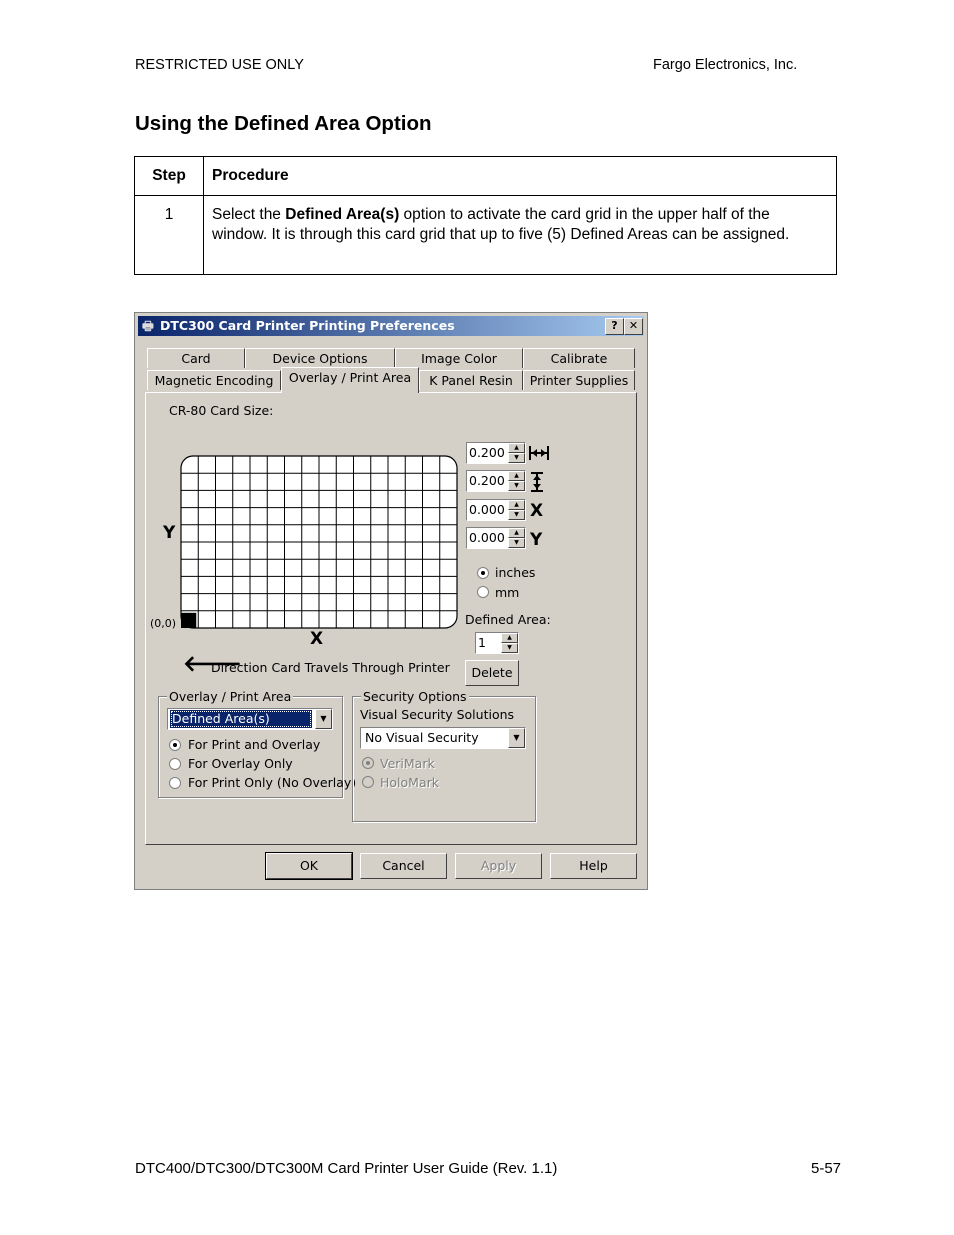 The height and width of the screenshot is (1235, 954). Describe the element at coordinates (520, 176) in the screenshot. I see `col-procedure-header: Procedure` at that location.